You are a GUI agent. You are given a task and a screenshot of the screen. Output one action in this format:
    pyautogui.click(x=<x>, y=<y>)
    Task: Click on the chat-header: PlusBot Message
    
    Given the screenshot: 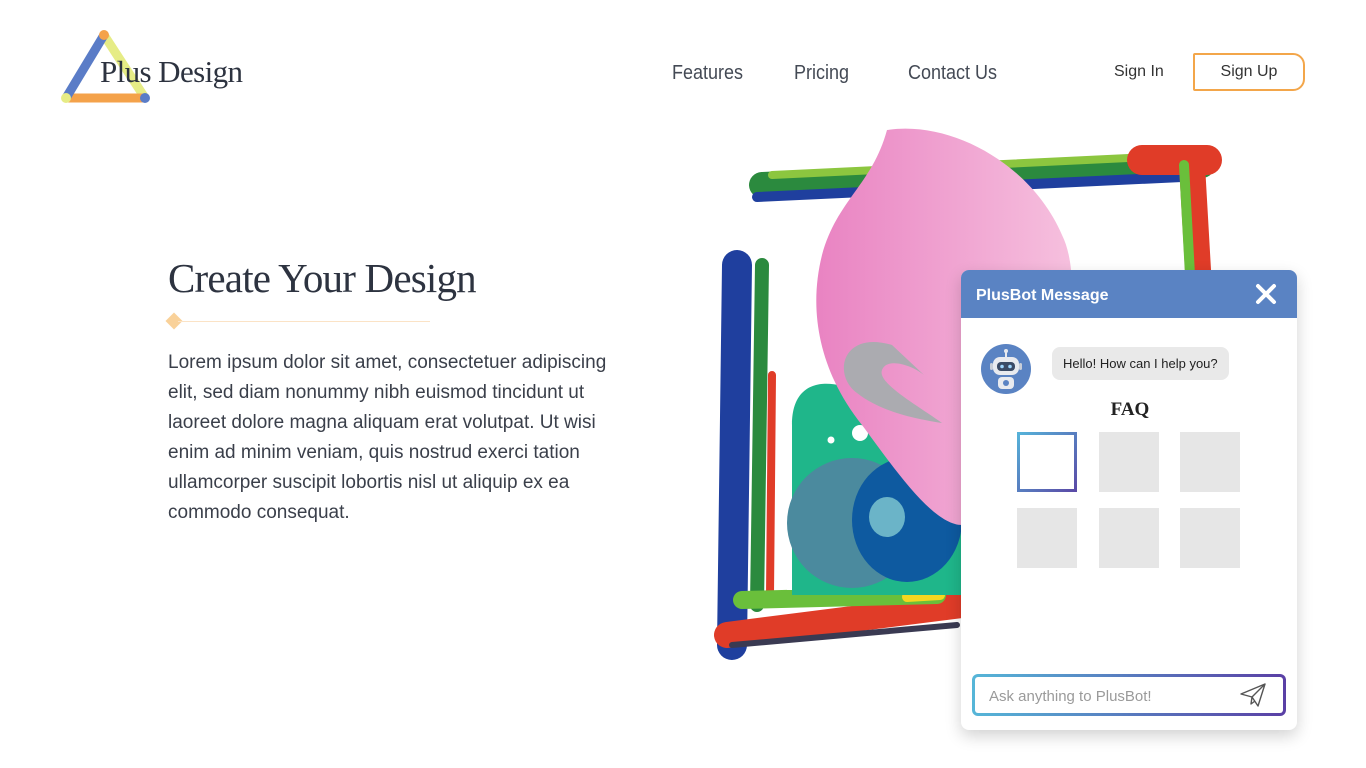 What is the action you would take?
    pyautogui.click(x=1129, y=294)
    